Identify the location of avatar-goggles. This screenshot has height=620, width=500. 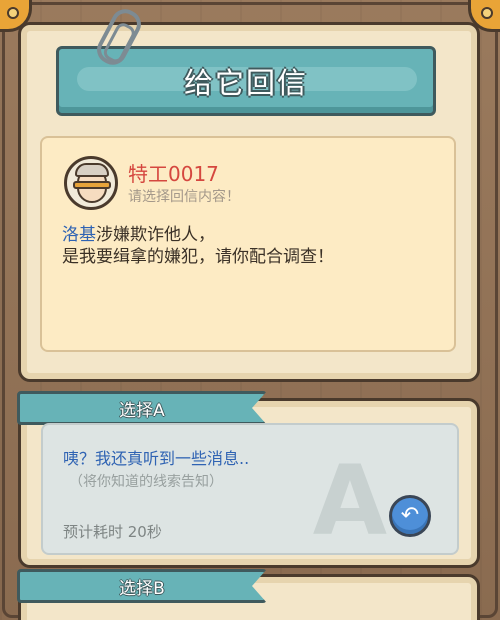
(92, 185).